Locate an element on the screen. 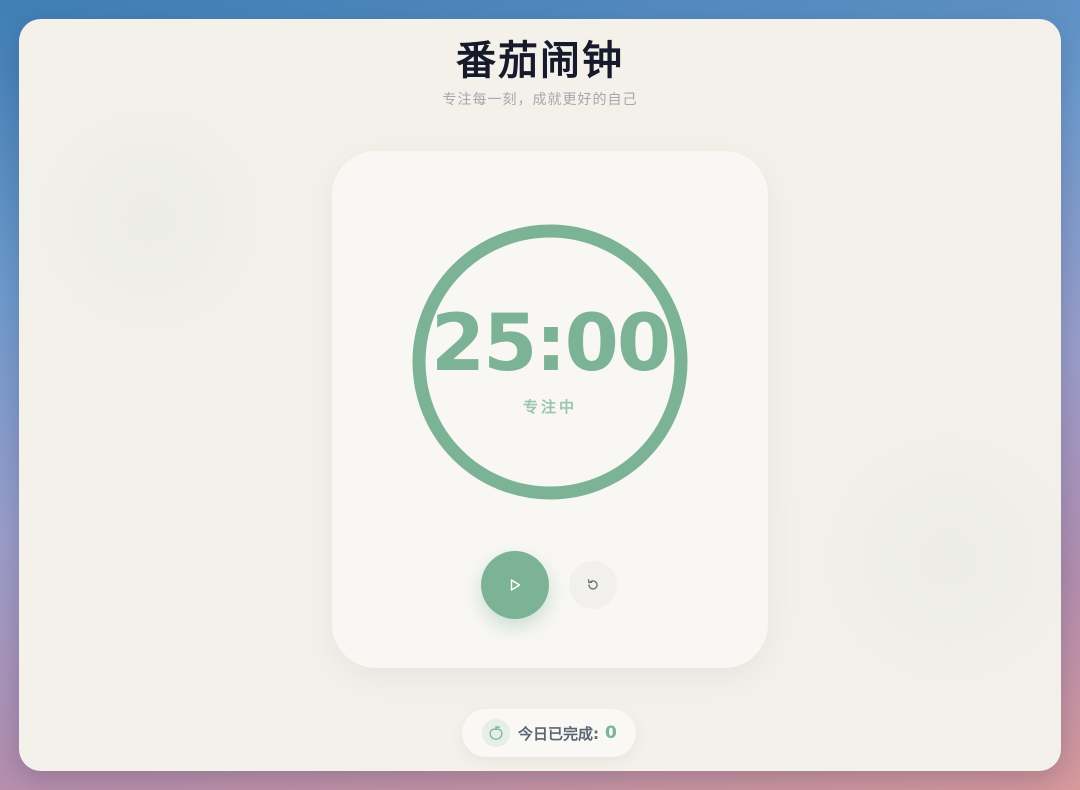 The image size is (1080, 790). timer-display: 25:00 is located at coordinates (550, 344).